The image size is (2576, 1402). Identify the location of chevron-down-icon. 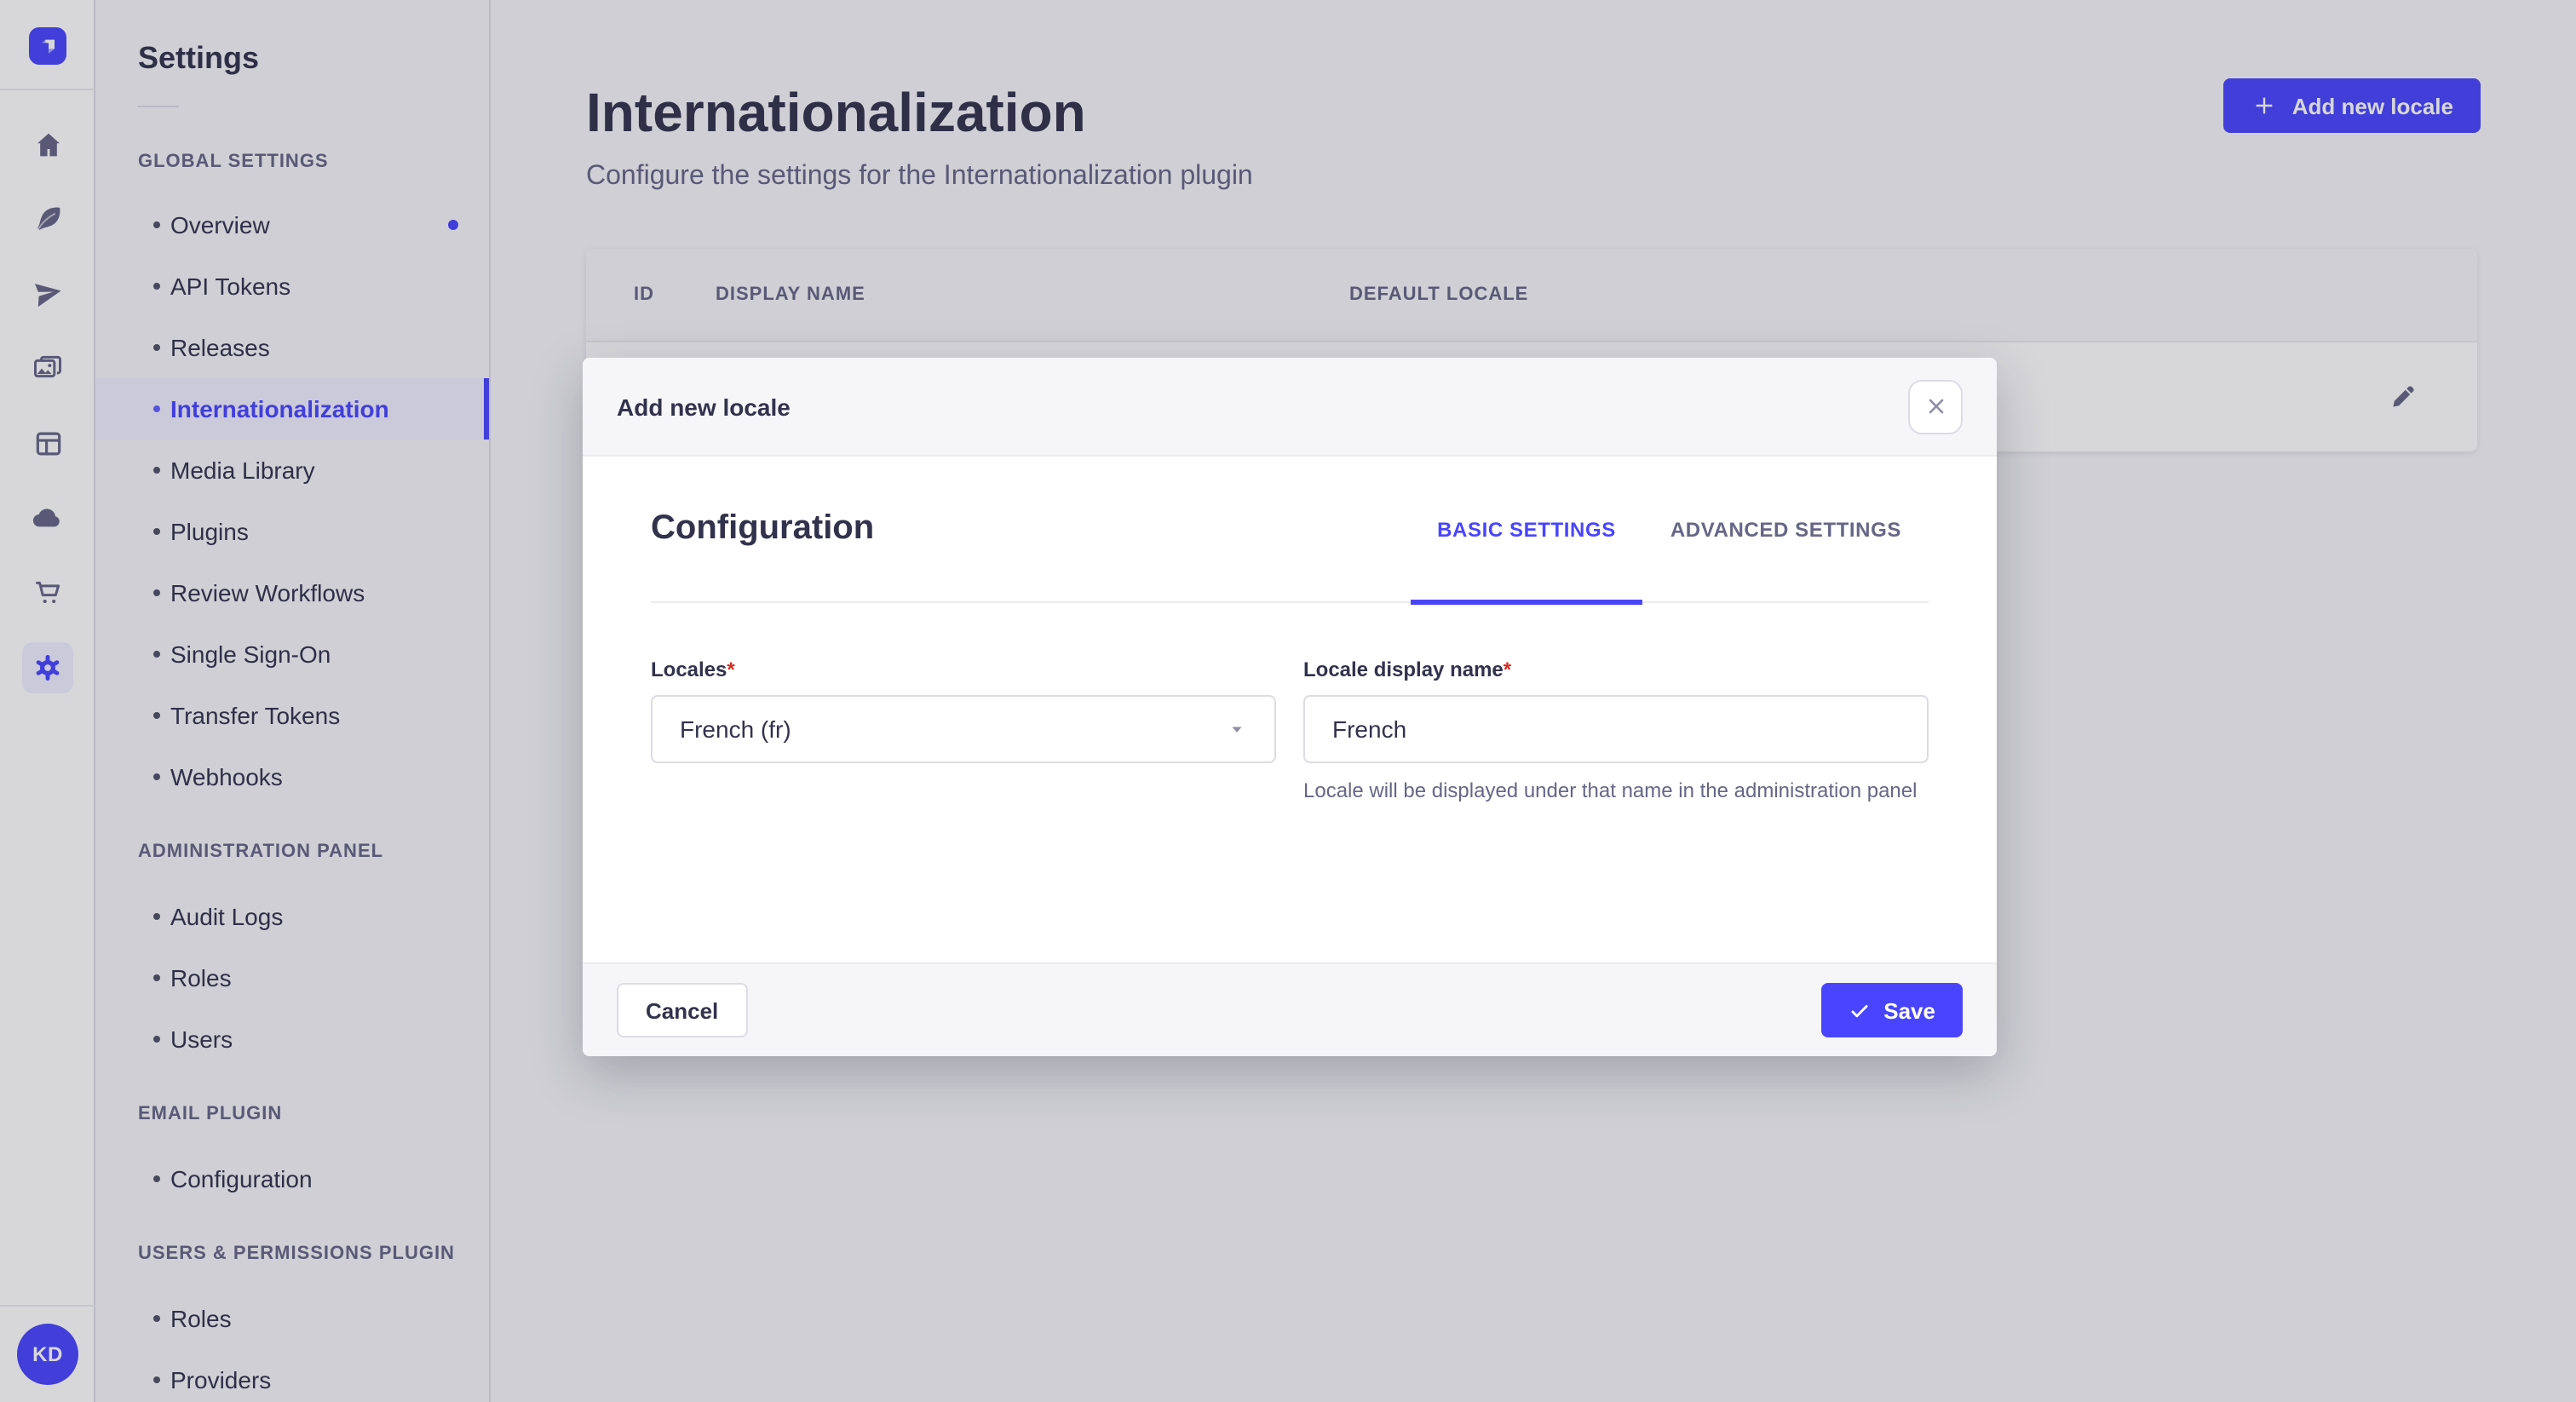
(1237, 730).